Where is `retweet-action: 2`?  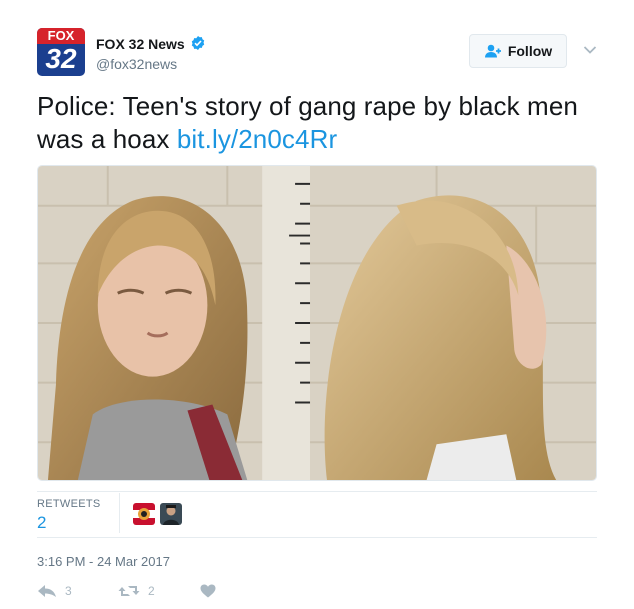 retweet-action: 2 is located at coordinates (136, 591).